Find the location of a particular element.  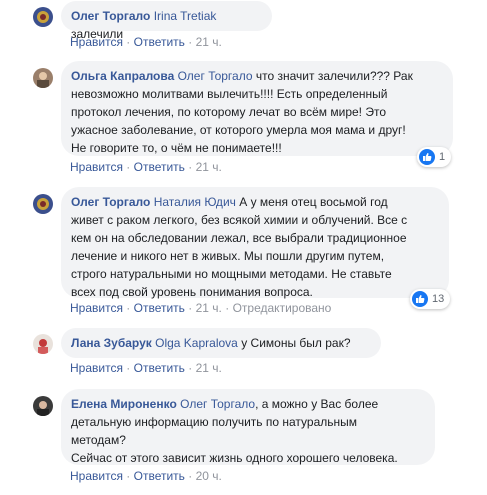

comment-author: Елена Мироненко is located at coordinates (124, 404).